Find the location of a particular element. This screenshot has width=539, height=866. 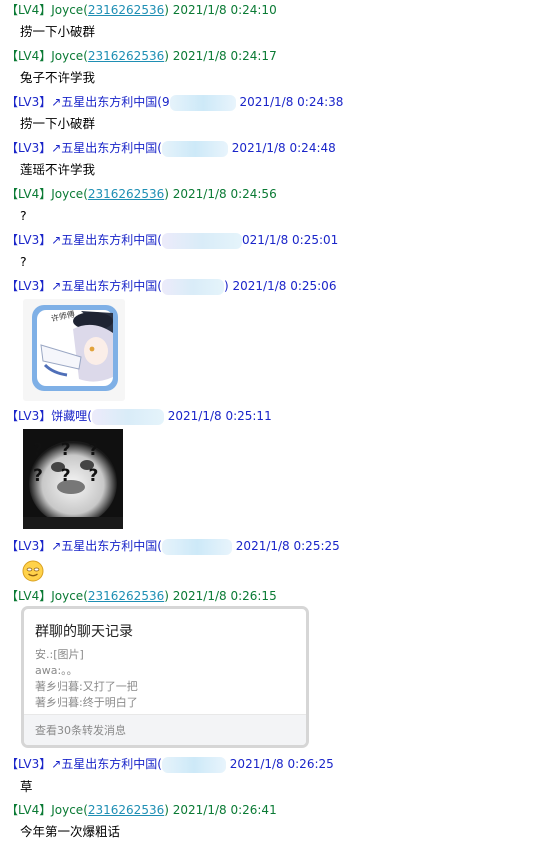

message-header: 【LV3】↗五星出东方利中国( 2021/1/8 0:26:25 is located at coordinates (170, 764).